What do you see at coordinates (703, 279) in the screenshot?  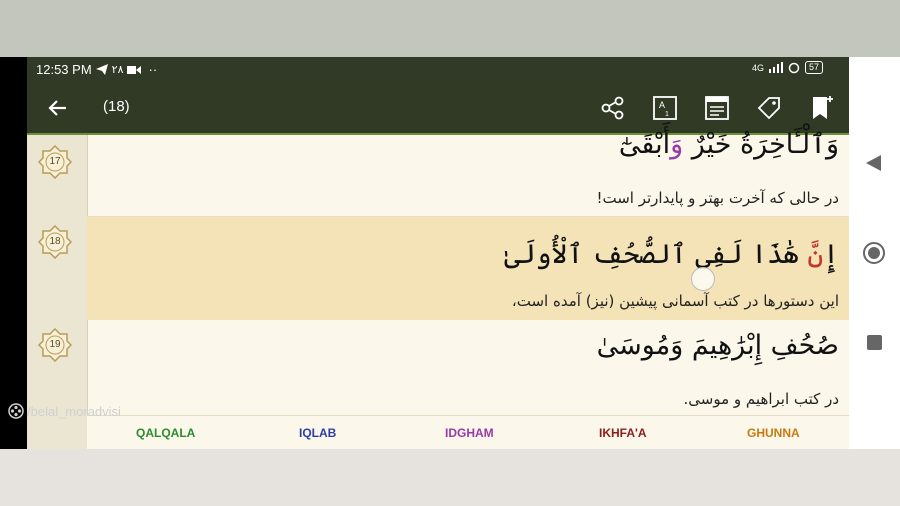 I see `touch-indicator` at bounding box center [703, 279].